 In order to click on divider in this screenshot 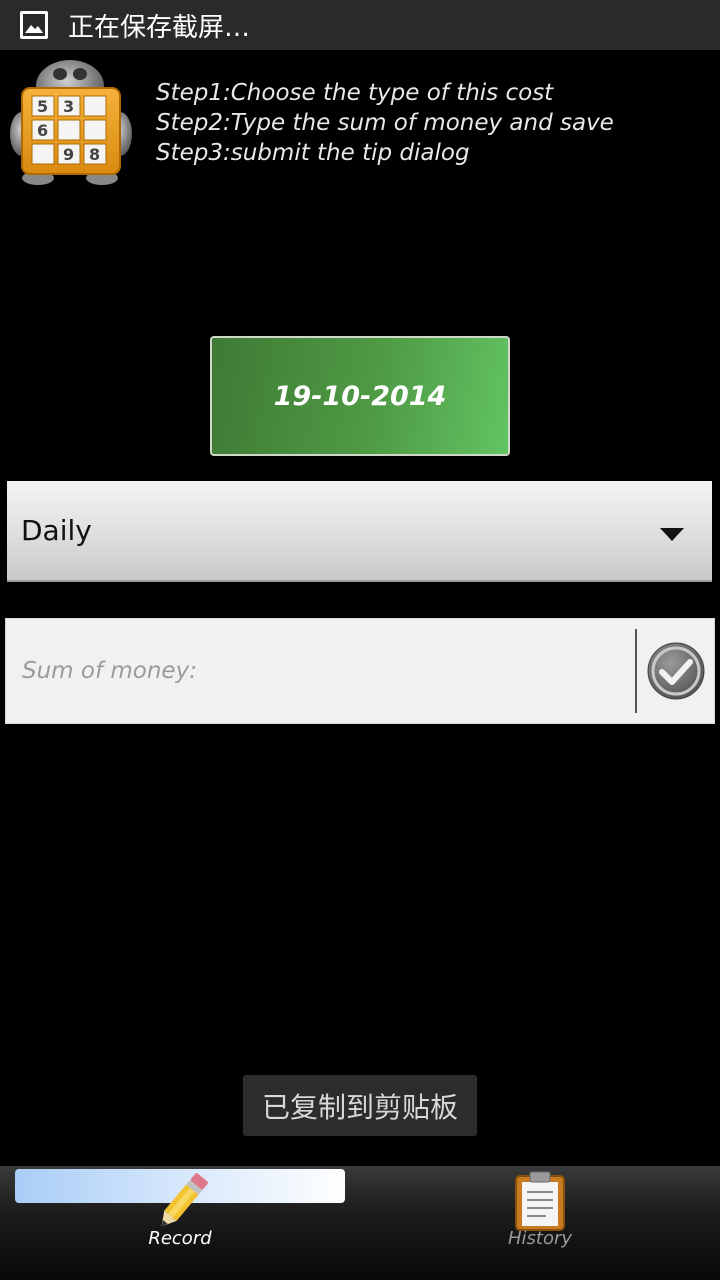, I will do `click(636, 671)`.